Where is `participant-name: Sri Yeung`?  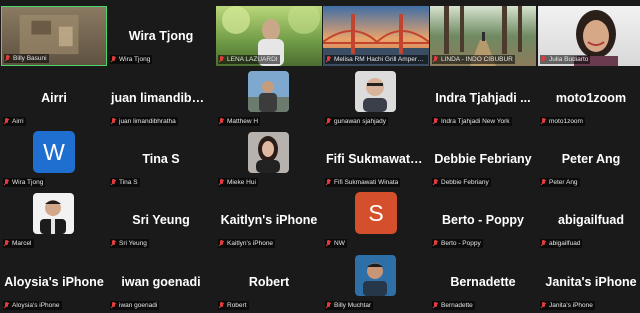
participant-name: Sri Yeung is located at coordinates (133, 243).